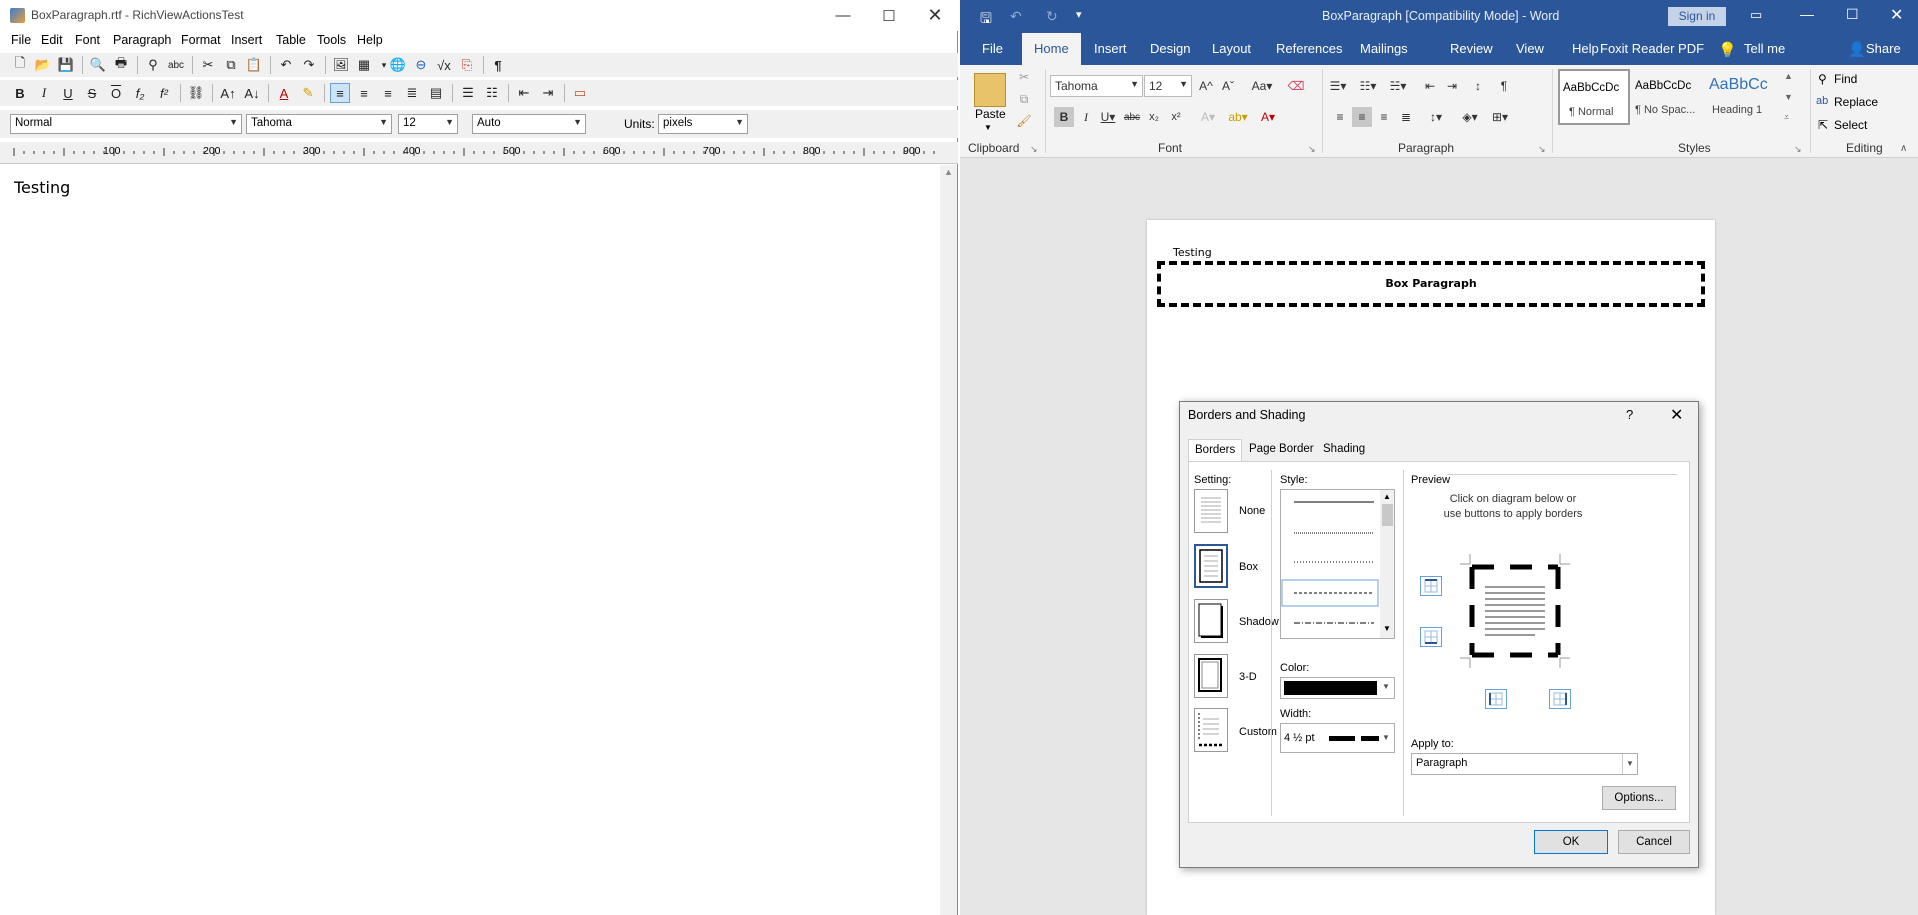  I want to click on tab-view: View, so click(1530, 48).